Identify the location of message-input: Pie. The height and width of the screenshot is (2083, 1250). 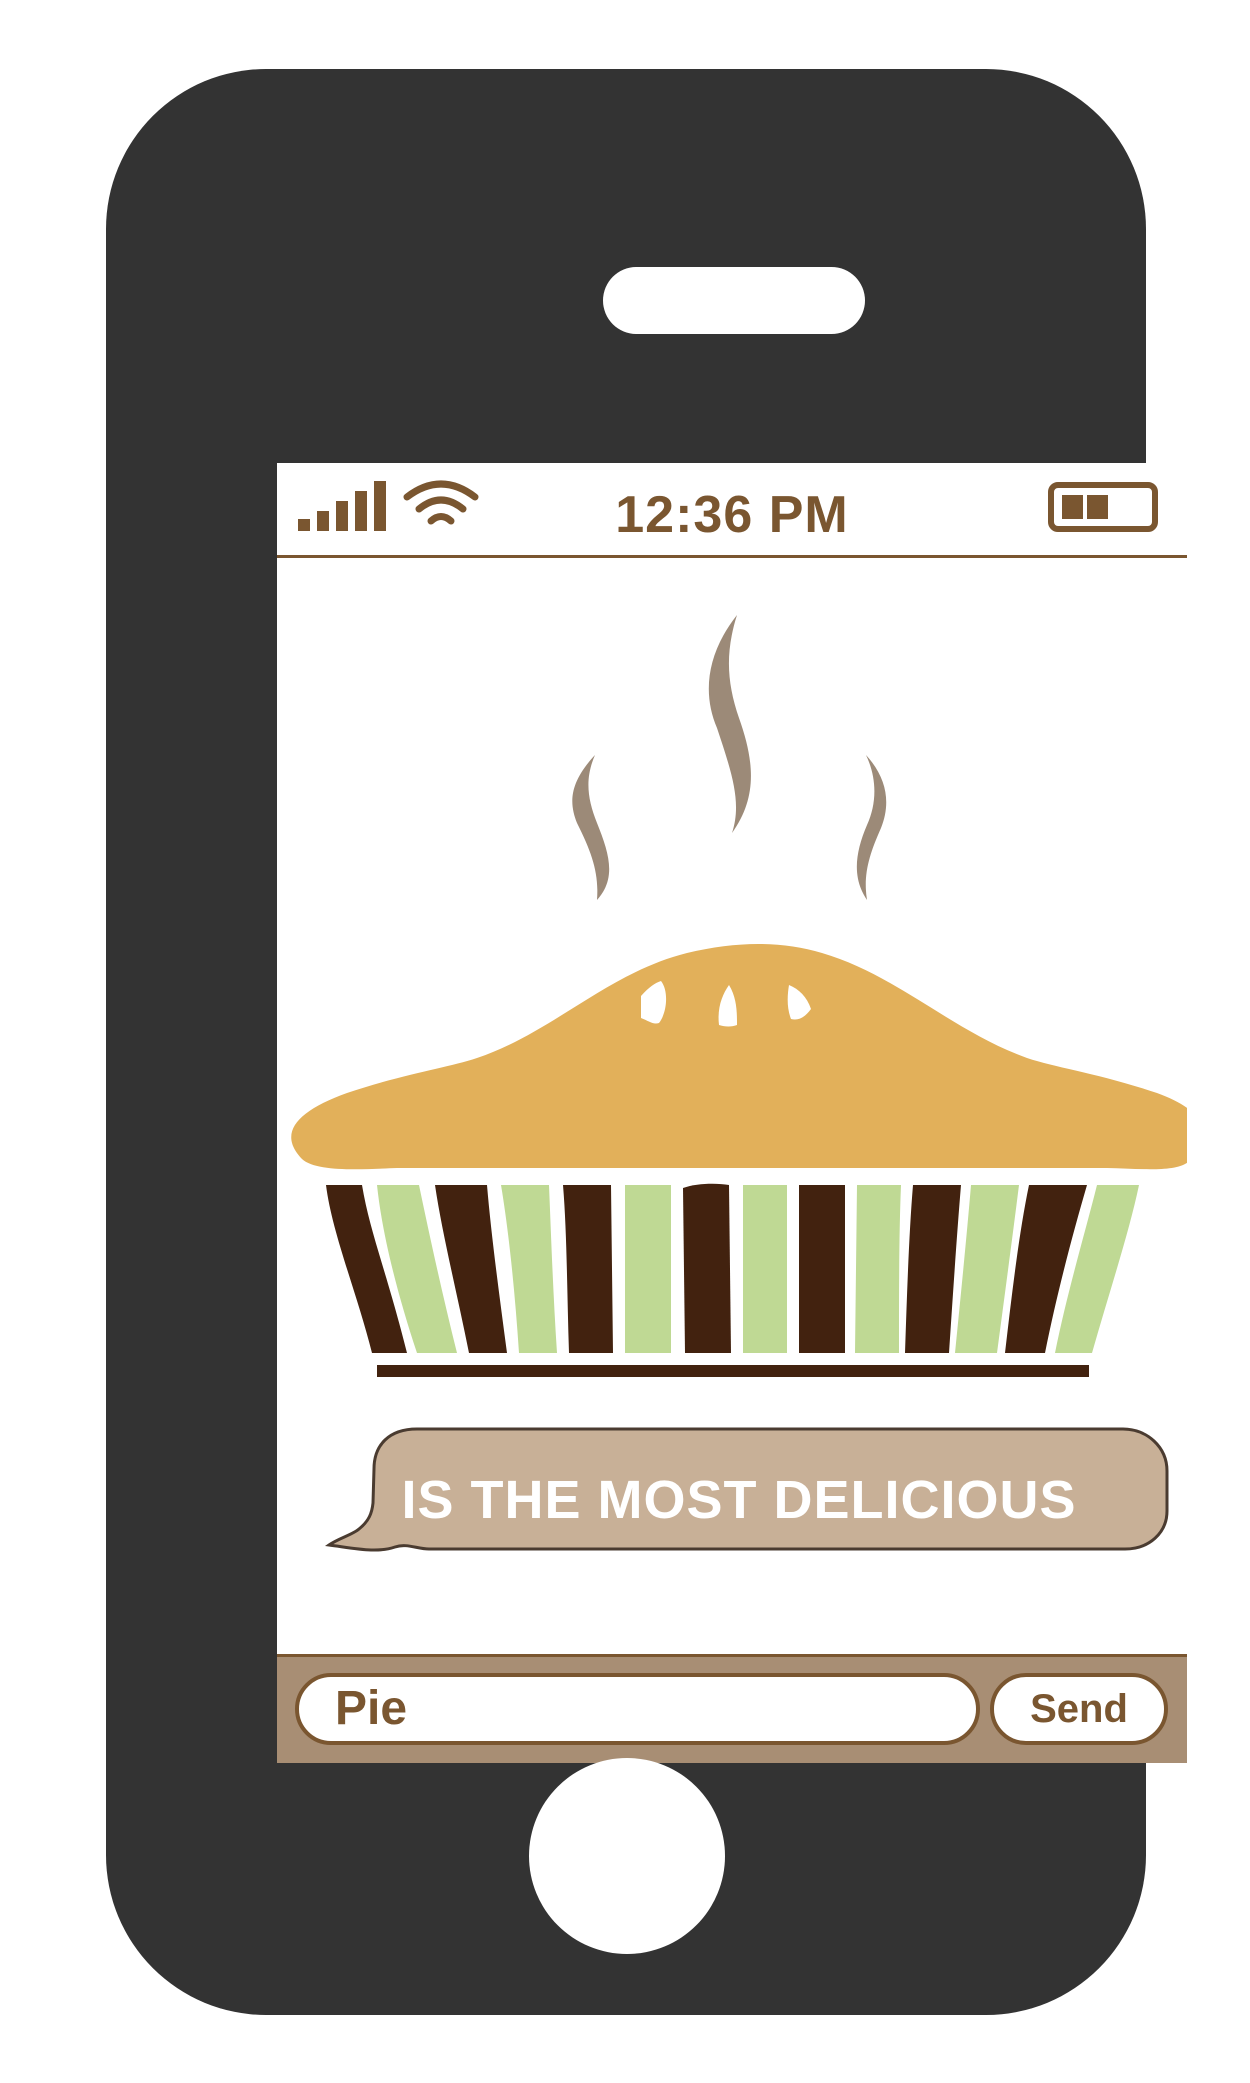
(637, 1709).